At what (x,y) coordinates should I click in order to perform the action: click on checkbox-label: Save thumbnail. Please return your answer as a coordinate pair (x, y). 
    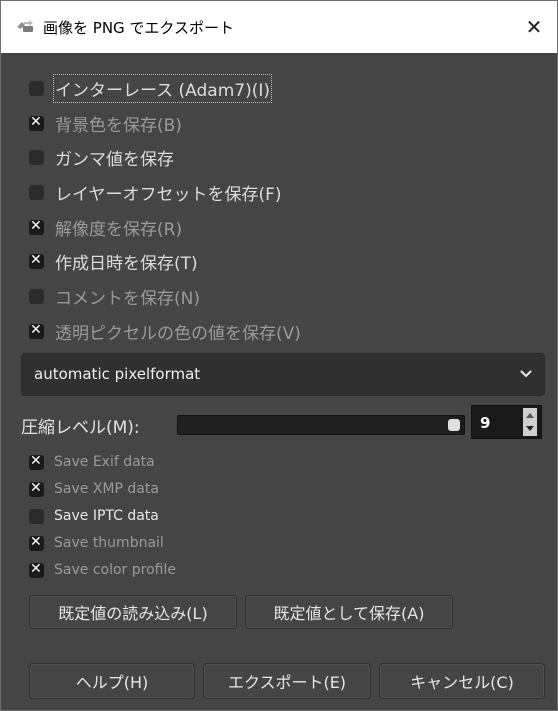
    Looking at the image, I should click on (109, 543).